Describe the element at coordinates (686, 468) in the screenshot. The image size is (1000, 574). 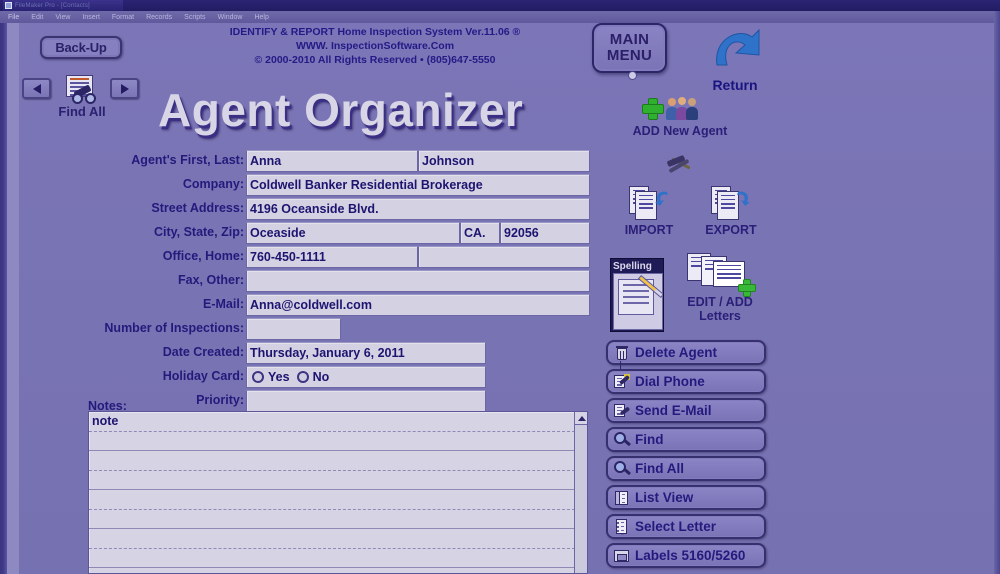
I see `find-all-button: Find All` at that location.